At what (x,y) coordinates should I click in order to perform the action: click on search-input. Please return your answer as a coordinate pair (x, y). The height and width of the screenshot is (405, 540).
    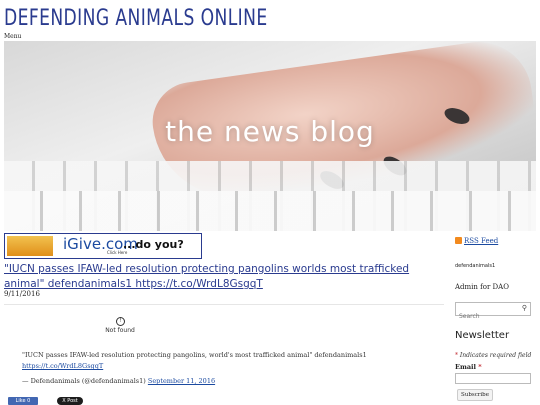
    Looking at the image, I should click on (489, 316).